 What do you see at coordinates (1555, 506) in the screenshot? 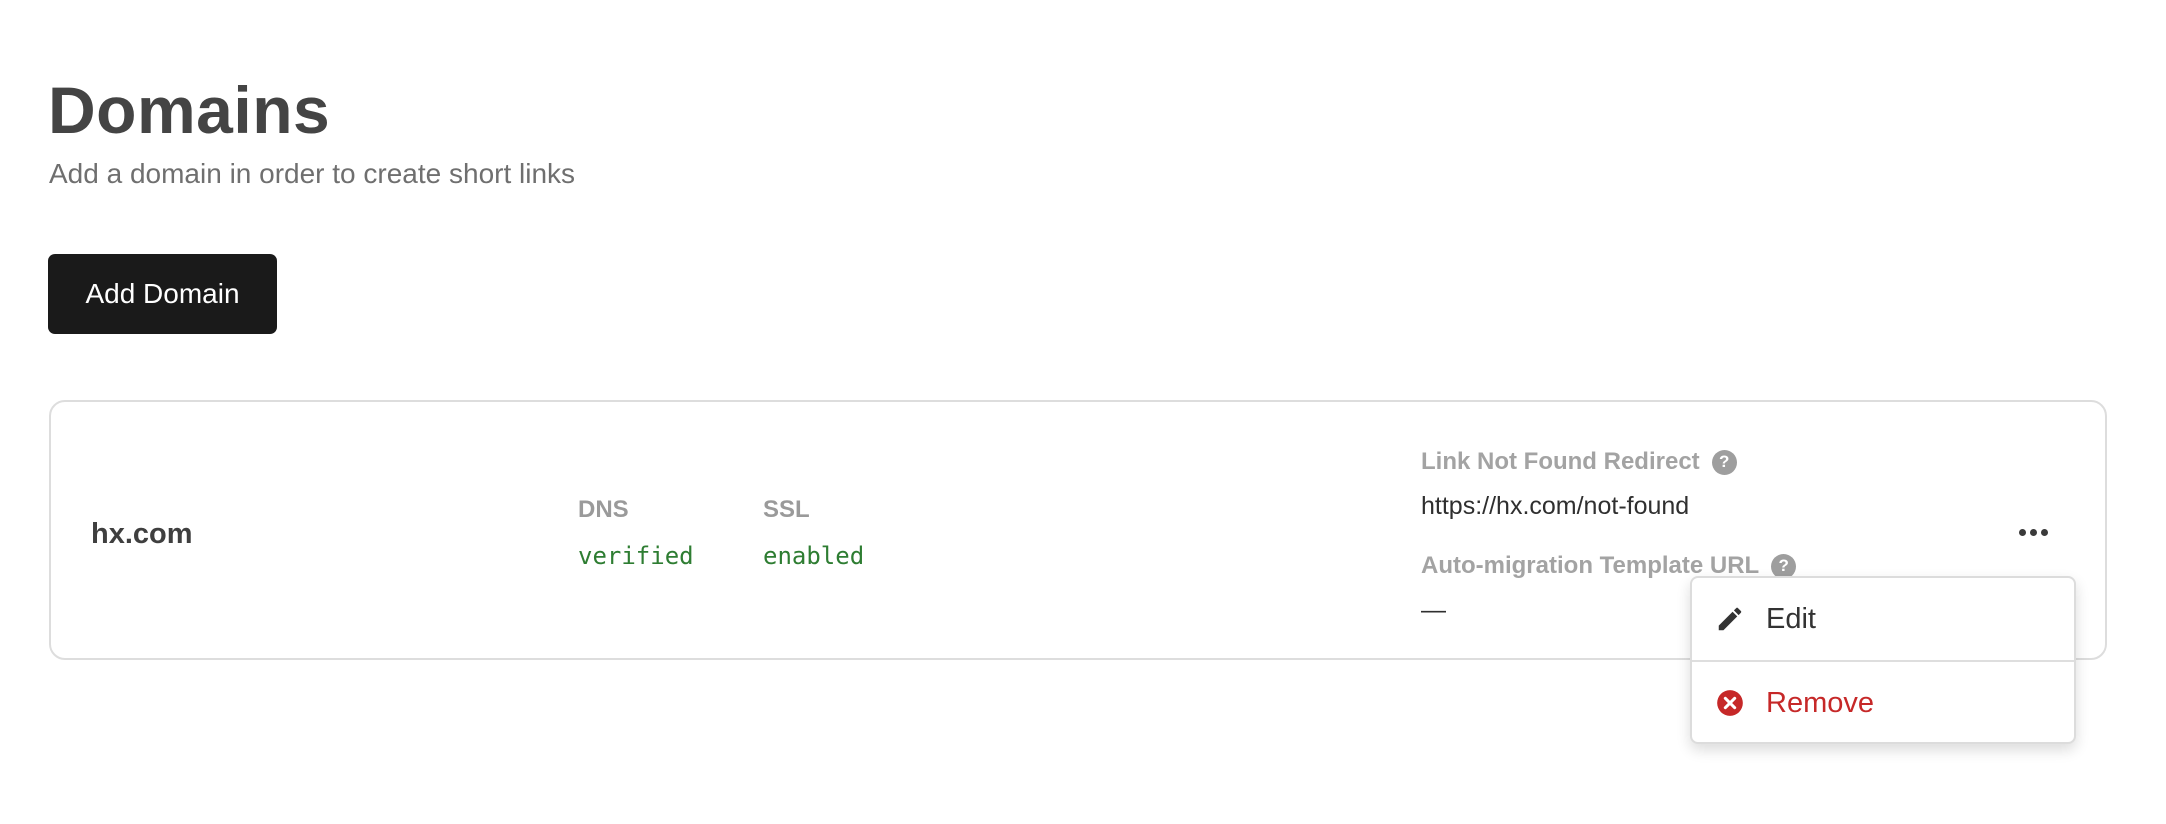
I see `redirect-value: https://hx.com/not-found` at bounding box center [1555, 506].